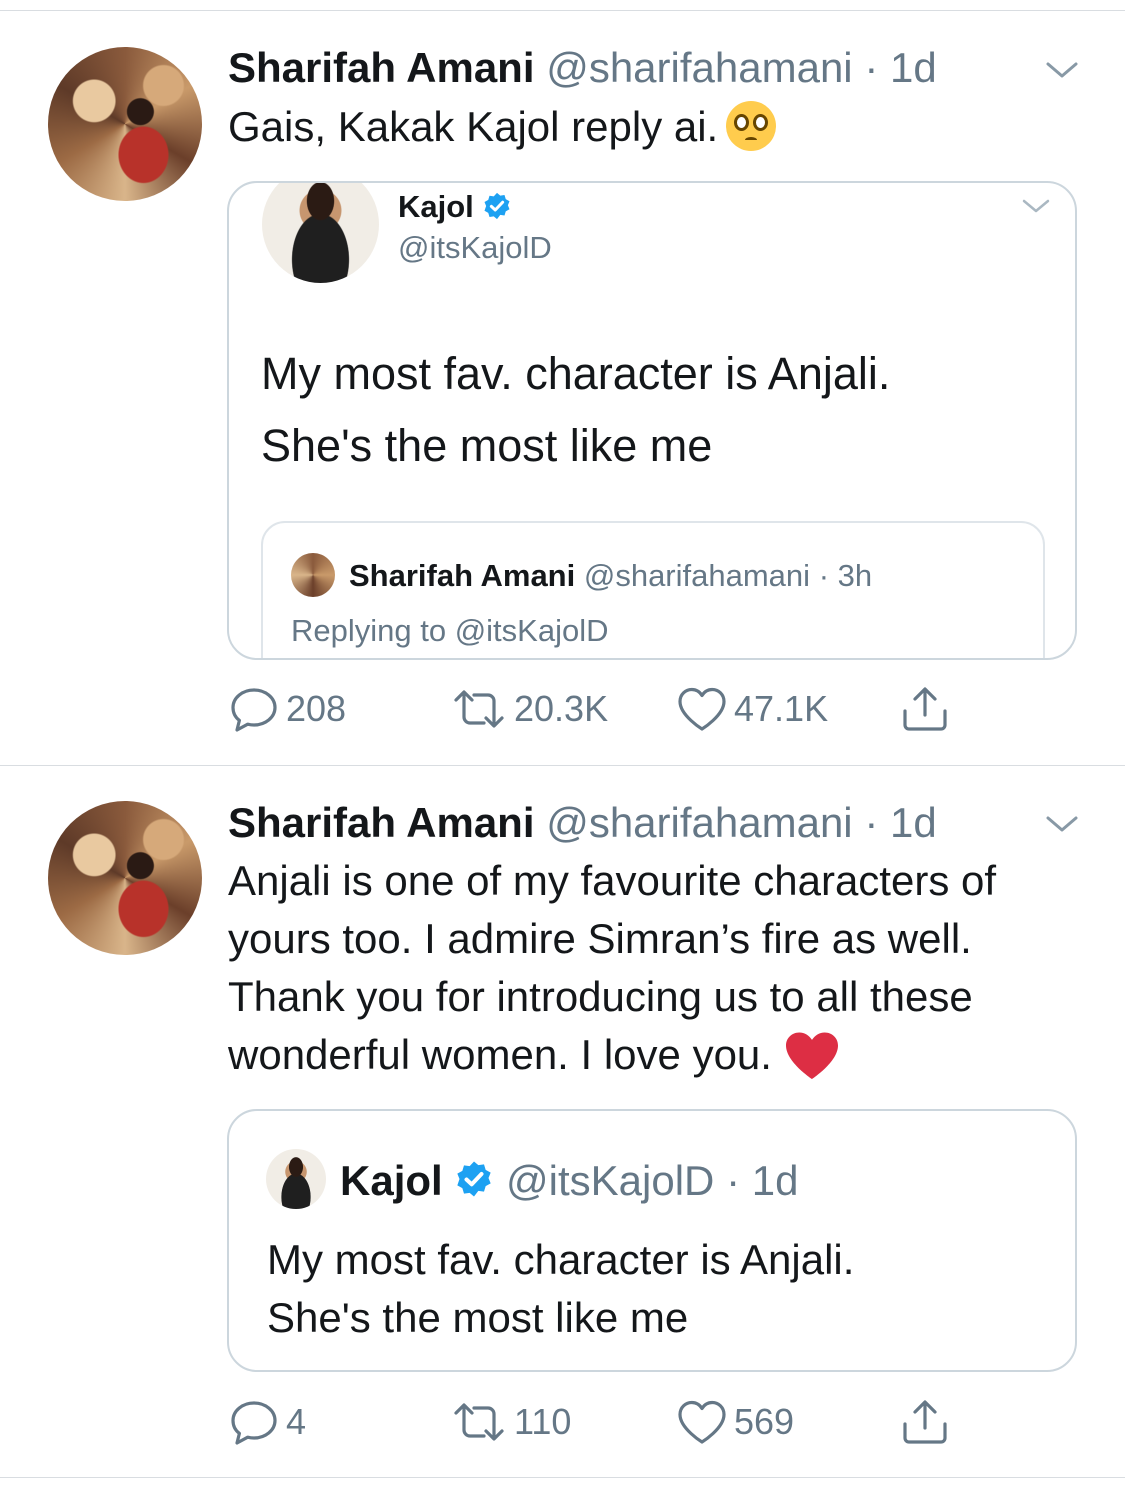 Image resolution: width=1125 pixels, height=1496 pixels. I want to click on reply-count: 208, so click(316, 708).